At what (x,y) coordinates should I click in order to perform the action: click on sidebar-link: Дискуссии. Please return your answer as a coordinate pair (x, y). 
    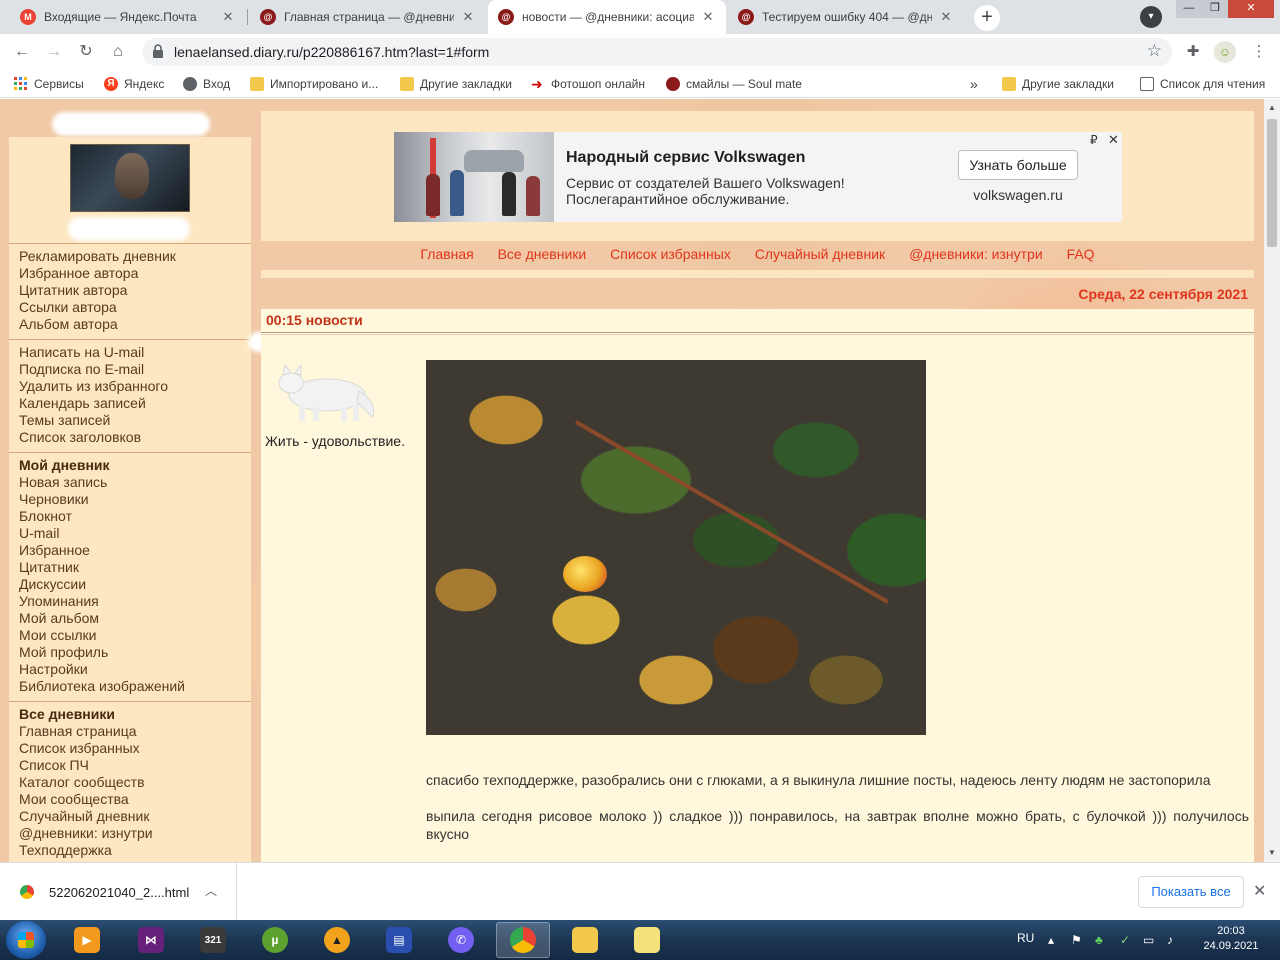
    Looking at the image, I should click on (102, 584).